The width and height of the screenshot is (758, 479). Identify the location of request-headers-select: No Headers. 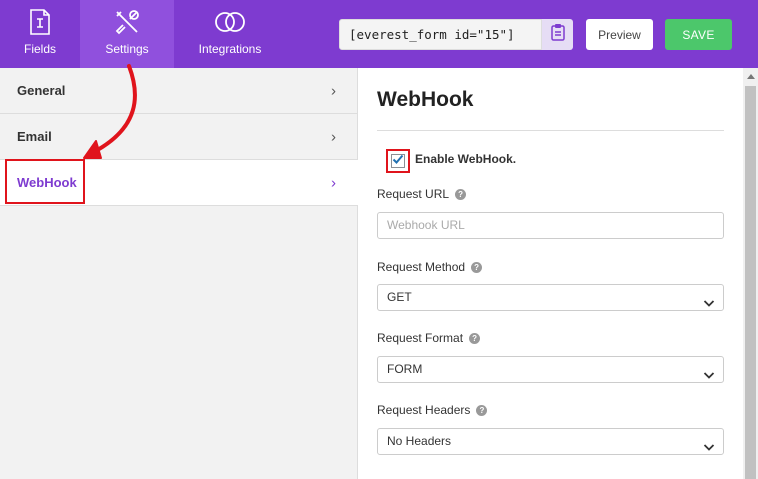
(550, 441).